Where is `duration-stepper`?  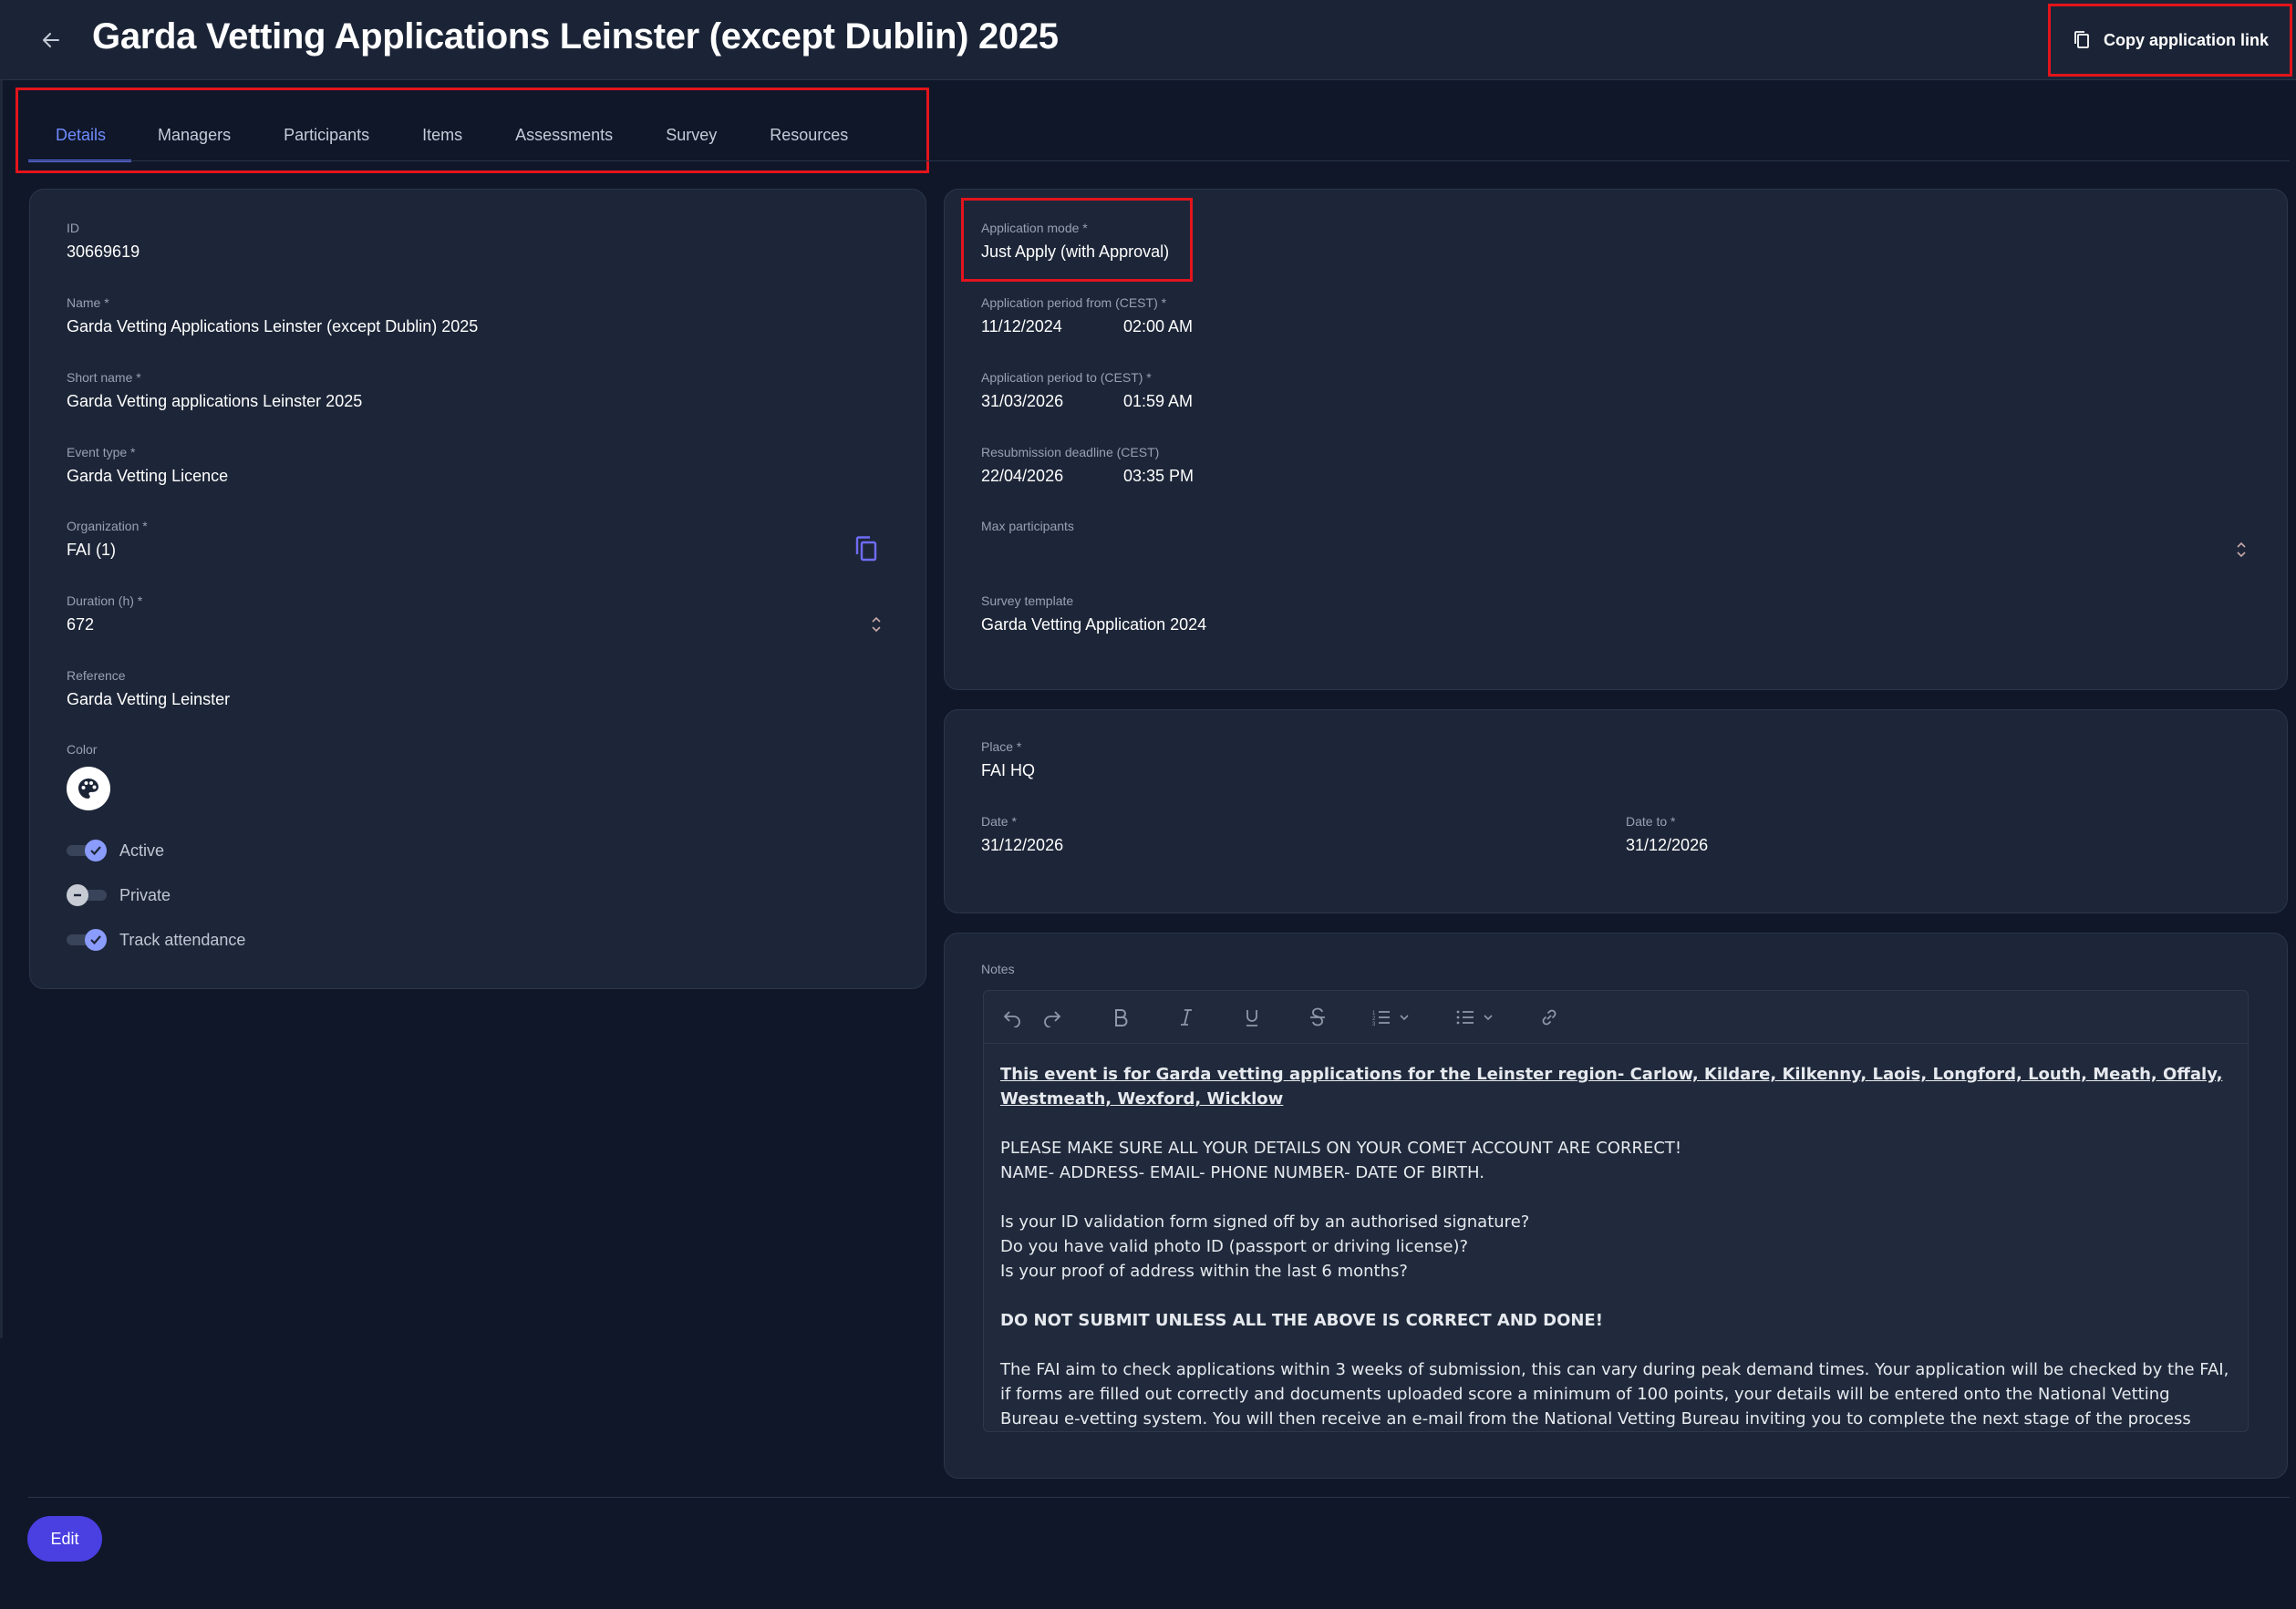 duration-stepper is located at coordinates (876, 624).